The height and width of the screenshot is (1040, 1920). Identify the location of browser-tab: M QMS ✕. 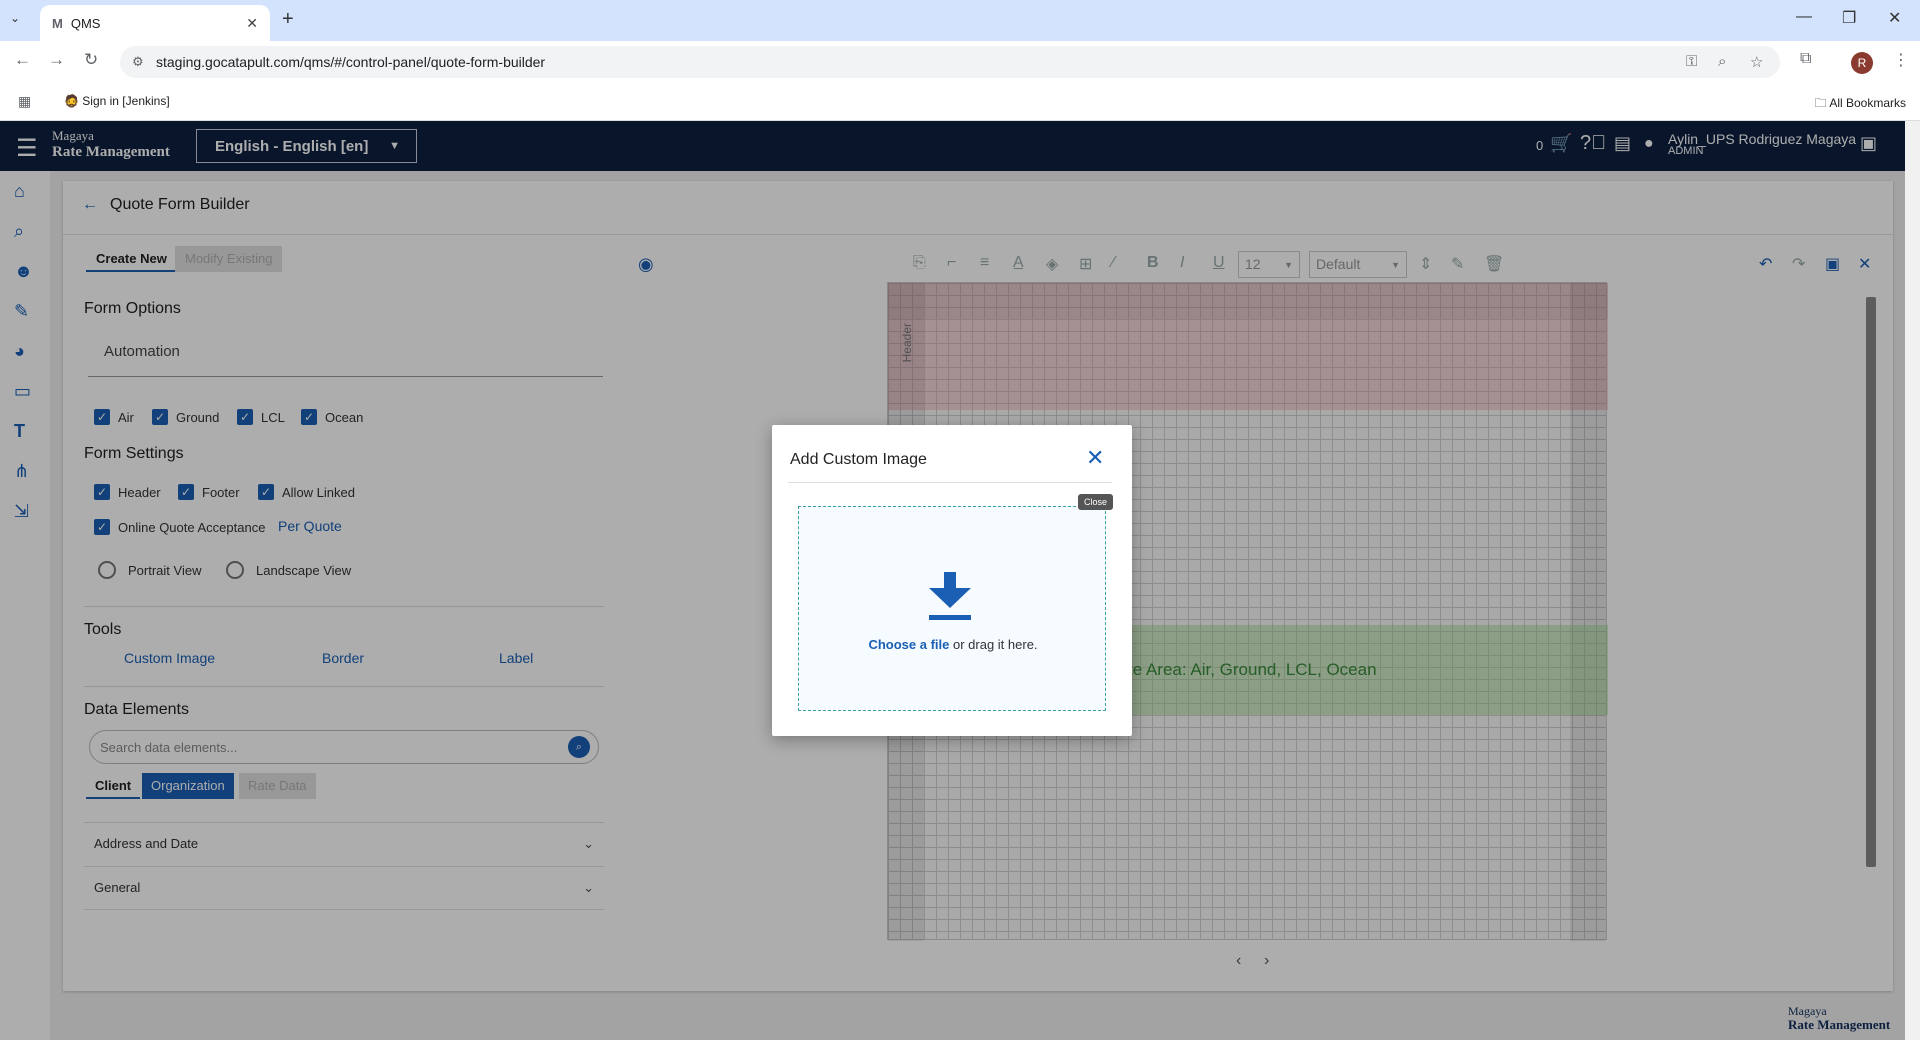
(155, 23).